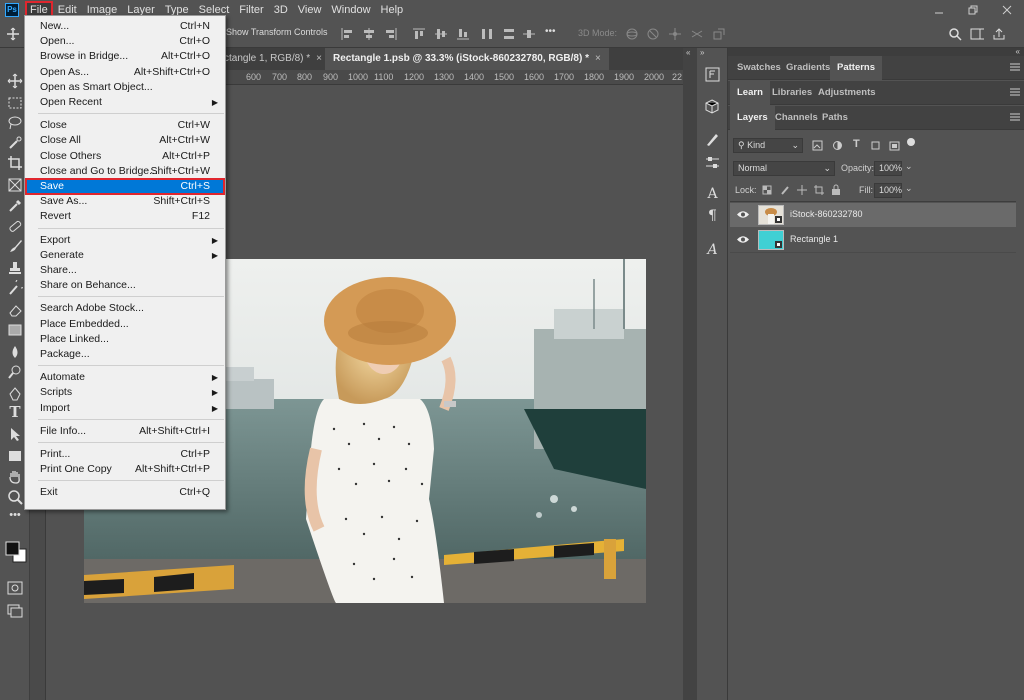 The height and width of the screenshot is (700, 1024). What do you see at coordinates (909, 188) in the screenshot?
I see `chevron-down-icon: ⌄` at bounding box center [909, 188].